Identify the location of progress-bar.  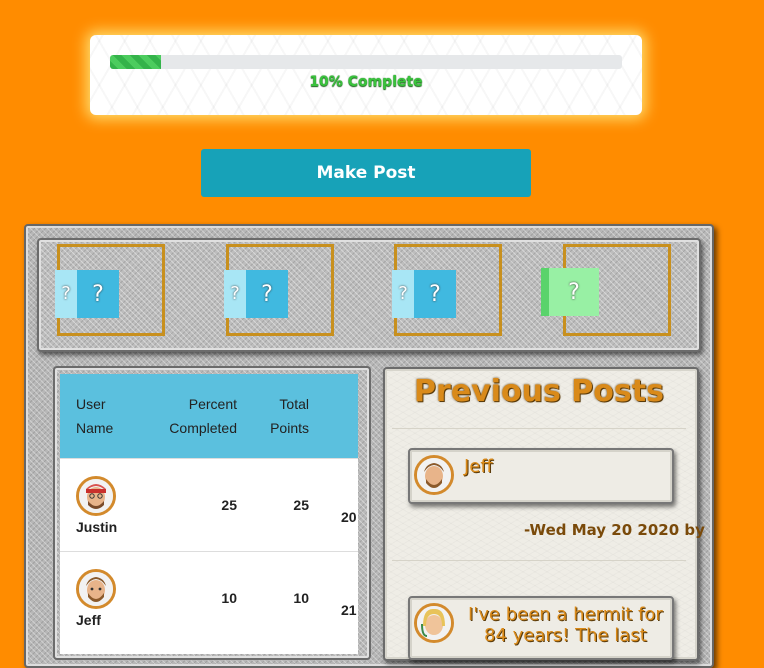
(366, 62).